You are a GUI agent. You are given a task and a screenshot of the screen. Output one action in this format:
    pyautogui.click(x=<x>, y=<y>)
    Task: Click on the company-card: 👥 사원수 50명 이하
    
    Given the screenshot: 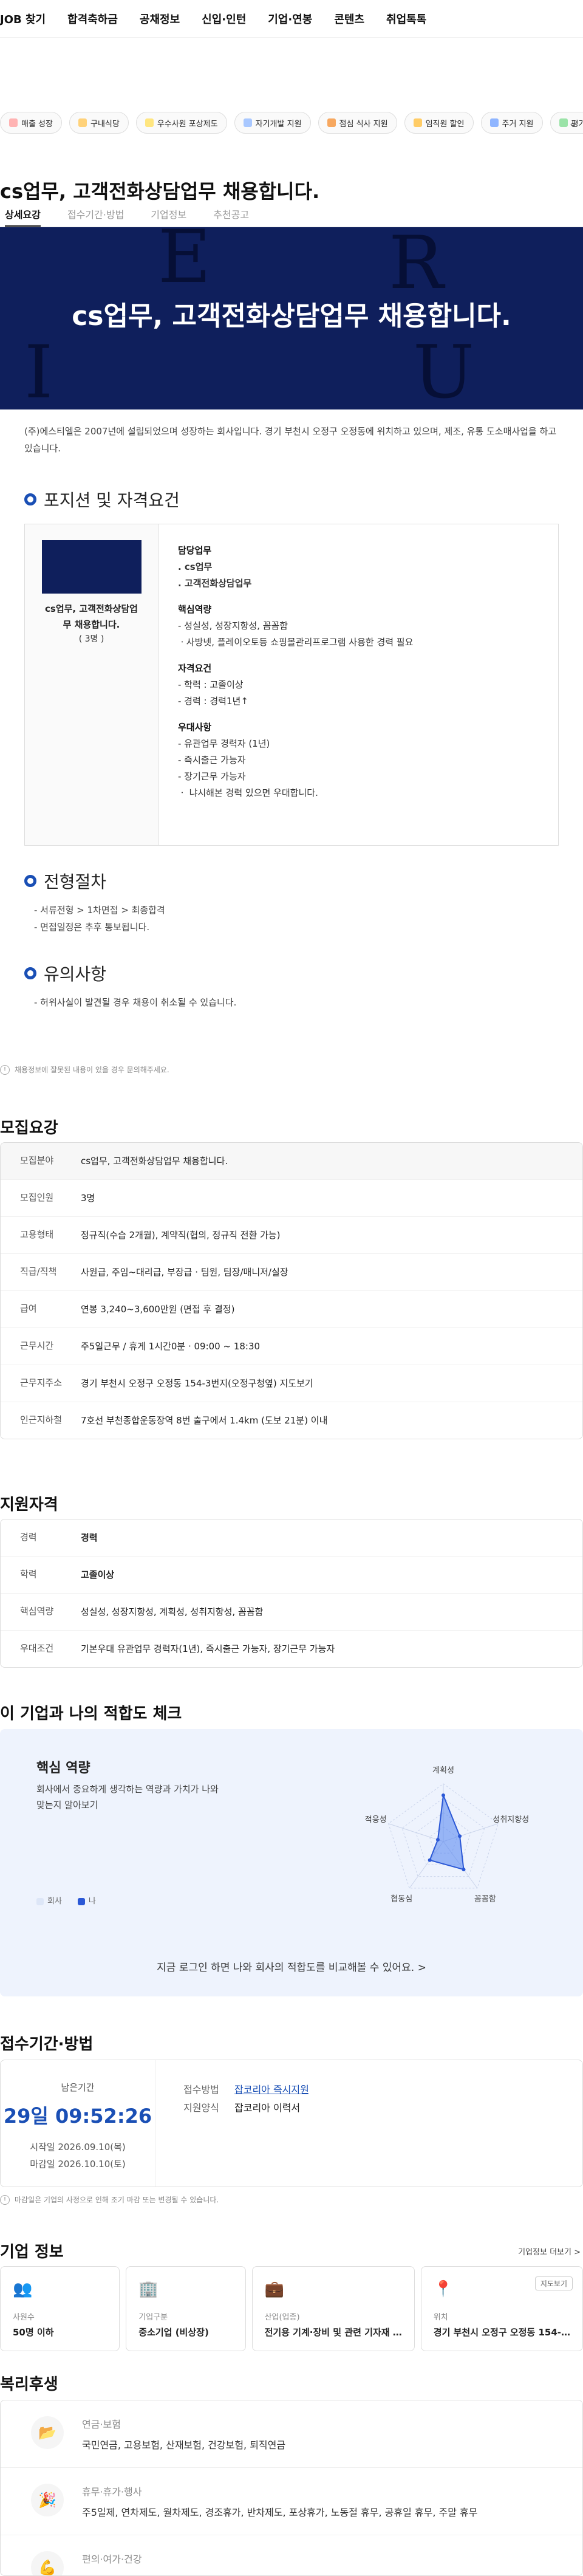 What is the action you would take?
    pyautogui.click(x=60, y=2308)
    